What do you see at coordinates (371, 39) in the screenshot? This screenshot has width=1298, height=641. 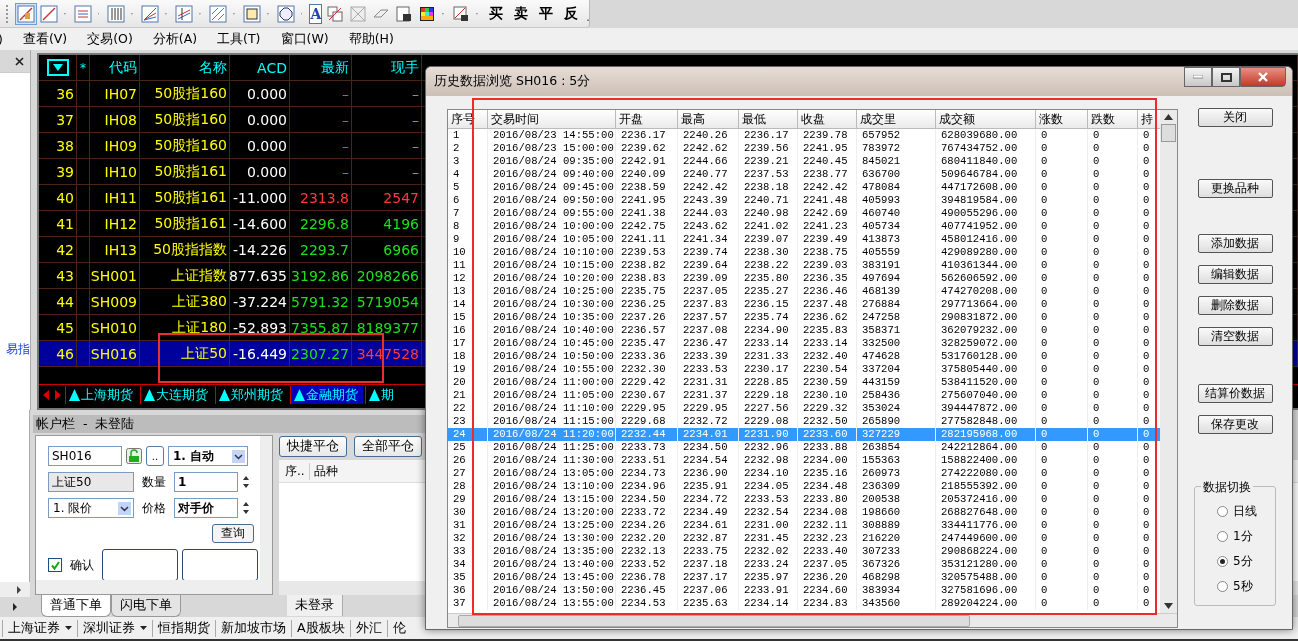 I see `menu-item: 帮助(H)` at bounding box center [371, 39].